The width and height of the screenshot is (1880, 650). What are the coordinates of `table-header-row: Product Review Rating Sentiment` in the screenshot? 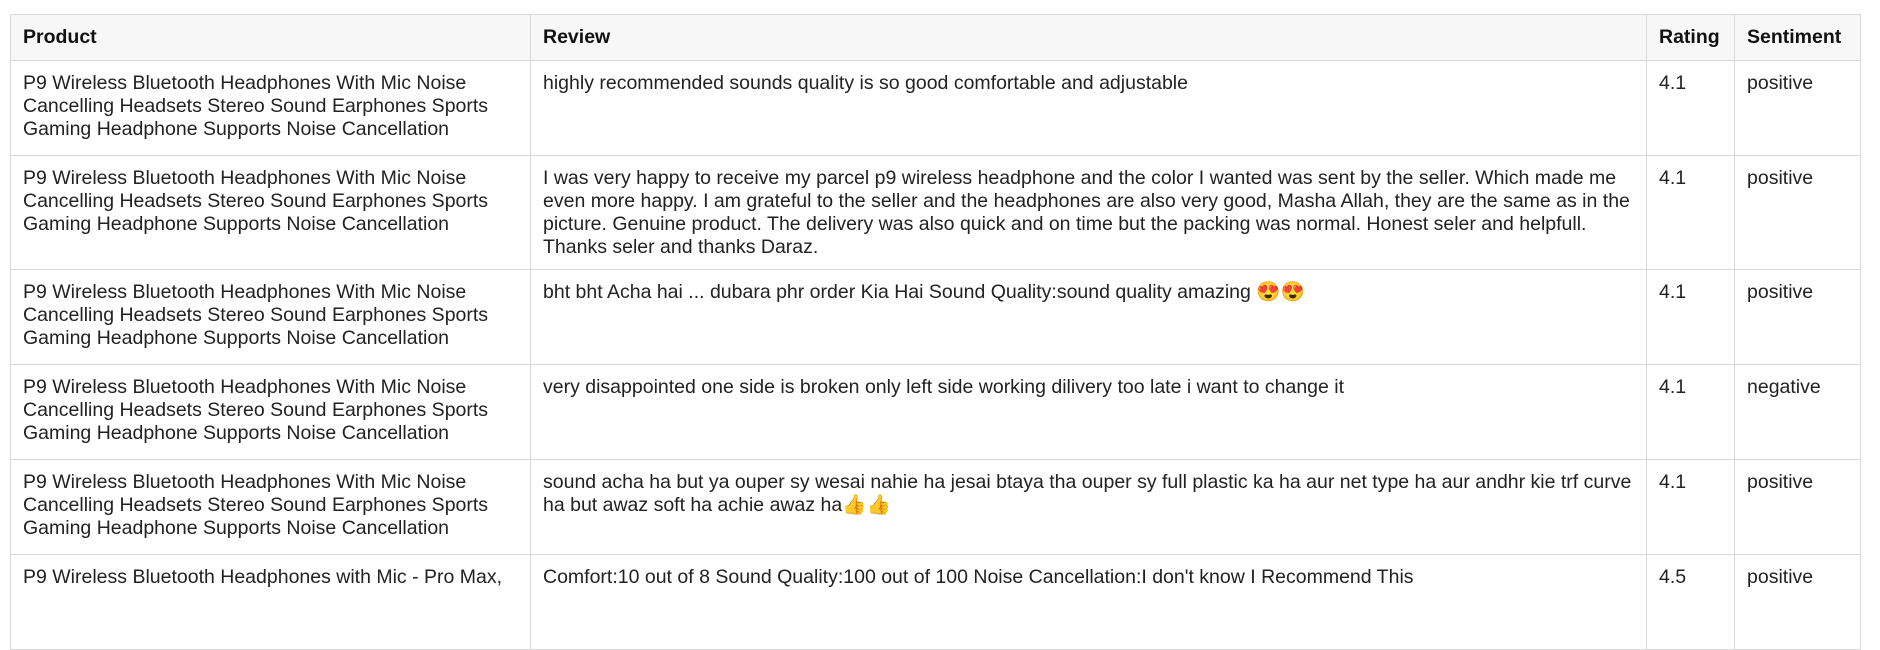 It's located at (935, 37).